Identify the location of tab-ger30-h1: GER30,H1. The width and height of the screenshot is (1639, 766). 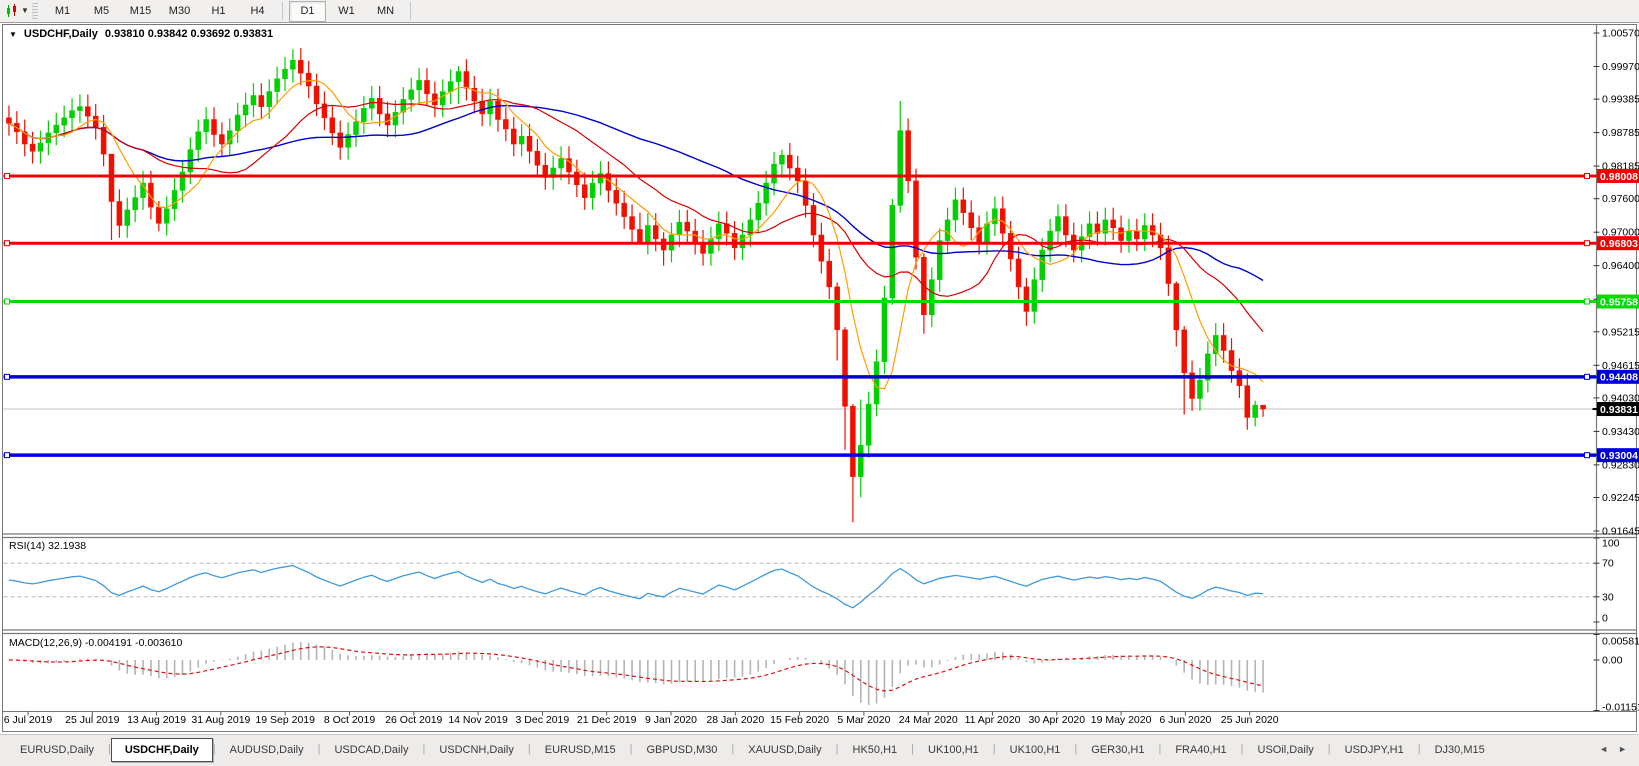
(1117, 750).